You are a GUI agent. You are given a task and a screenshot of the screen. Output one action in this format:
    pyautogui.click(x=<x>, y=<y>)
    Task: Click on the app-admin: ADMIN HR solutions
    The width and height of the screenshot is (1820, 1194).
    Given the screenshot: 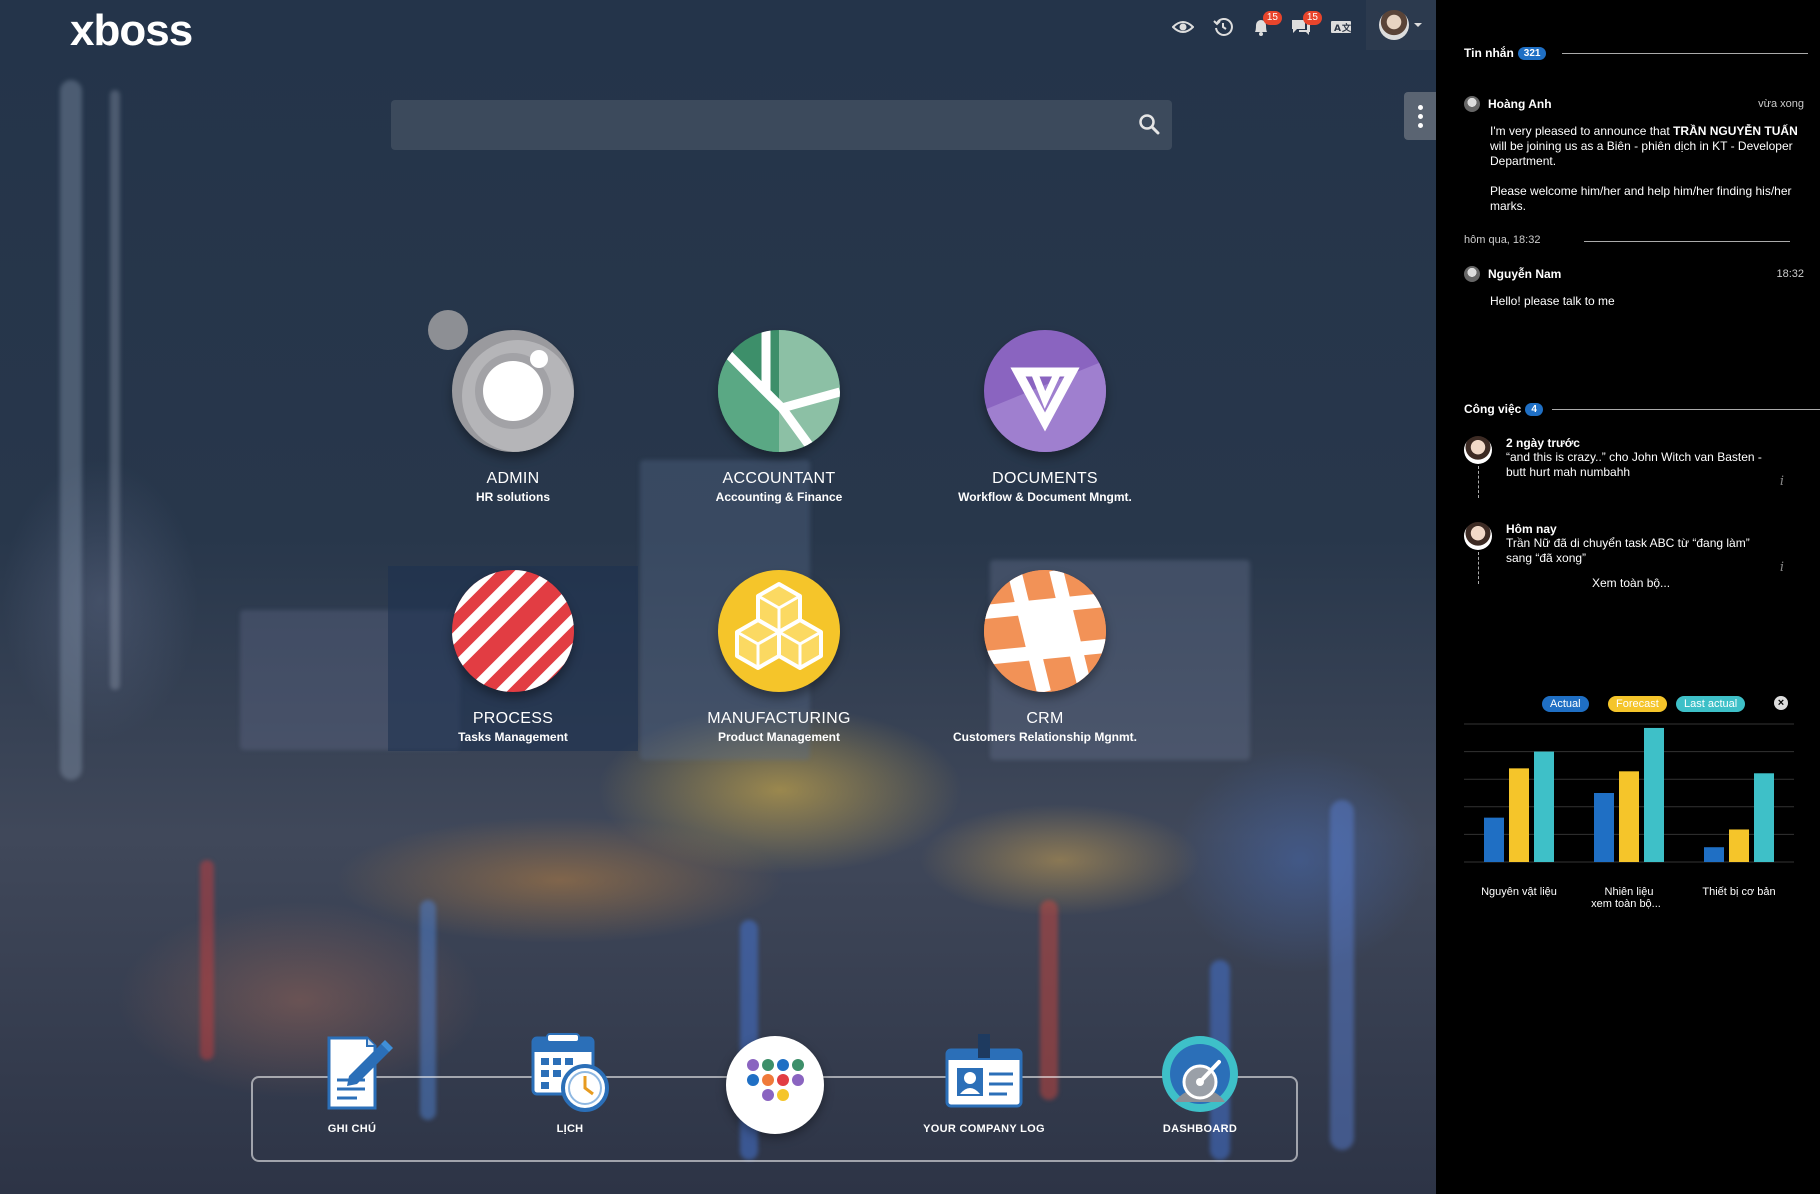 What is the action you would take?
    pyautogui.click(x=513, y=412)
    